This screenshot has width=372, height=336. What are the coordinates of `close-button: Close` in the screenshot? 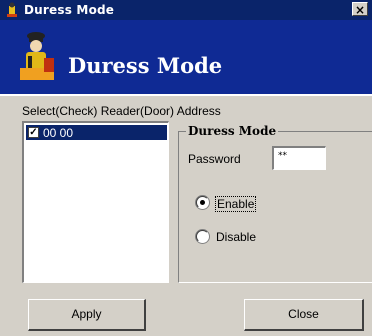 It's located at (304, 315).